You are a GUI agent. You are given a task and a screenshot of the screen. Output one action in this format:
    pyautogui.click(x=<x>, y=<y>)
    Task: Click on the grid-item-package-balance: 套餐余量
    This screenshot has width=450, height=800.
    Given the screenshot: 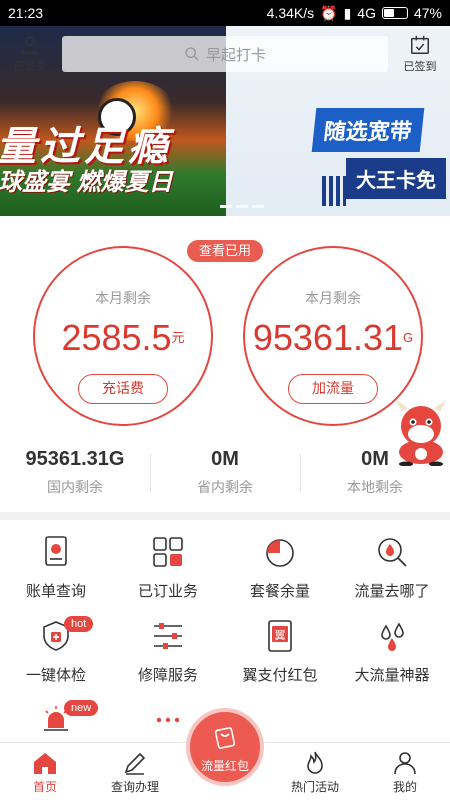 What is the action you would take?
    pyautogui.click(x=280, y=567)
    